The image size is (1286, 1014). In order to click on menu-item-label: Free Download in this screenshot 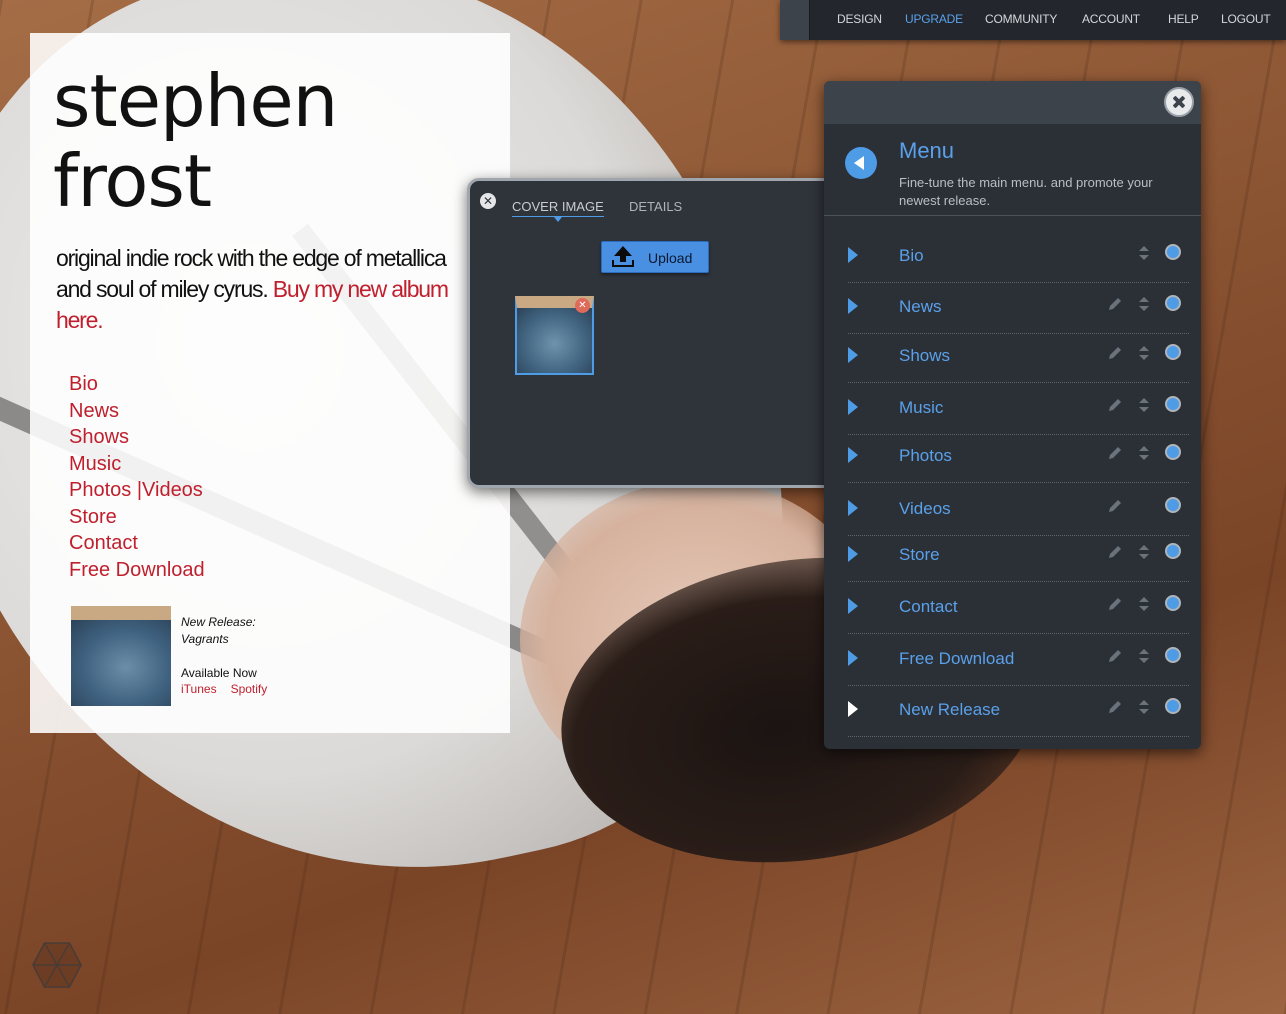, I will do `click(956, 659)`.